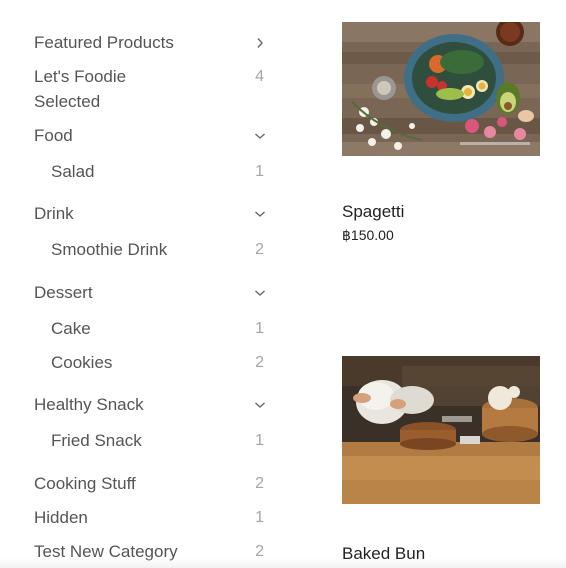 This screenshot has width=566, height=568. What do you see at coordinates (80, 89) in the screenshot?
I see `sidebar-item-label: Let's Foodie Selected` at bounding box center [80, 89].